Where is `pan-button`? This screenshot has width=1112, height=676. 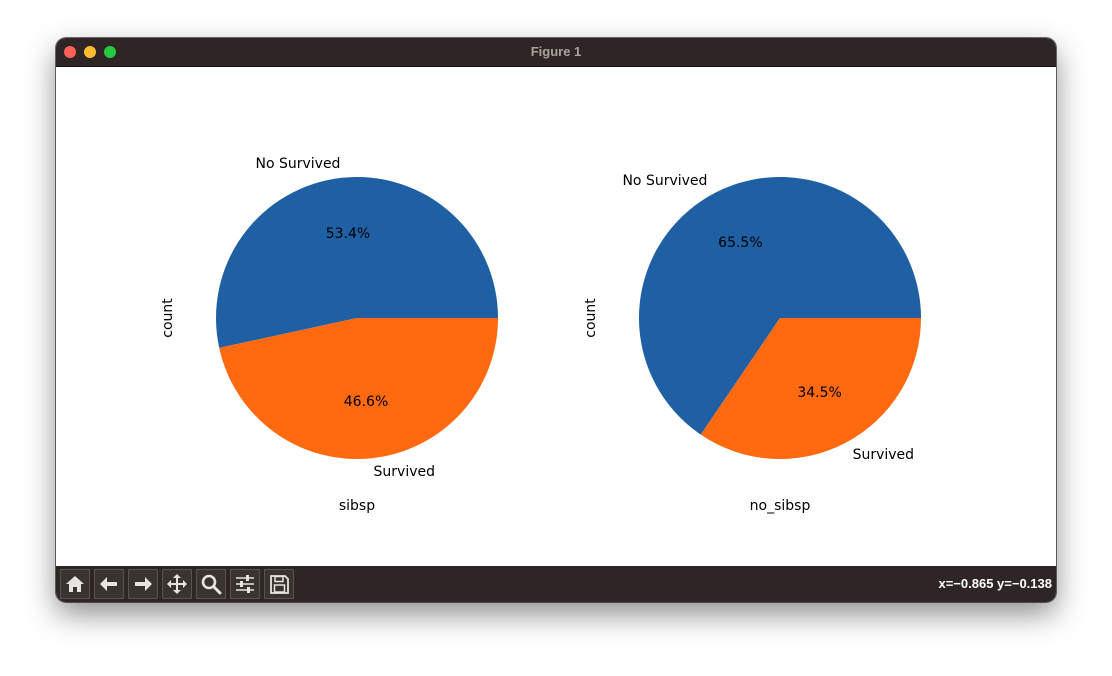
pan-button is located at coordinates (177, 584).